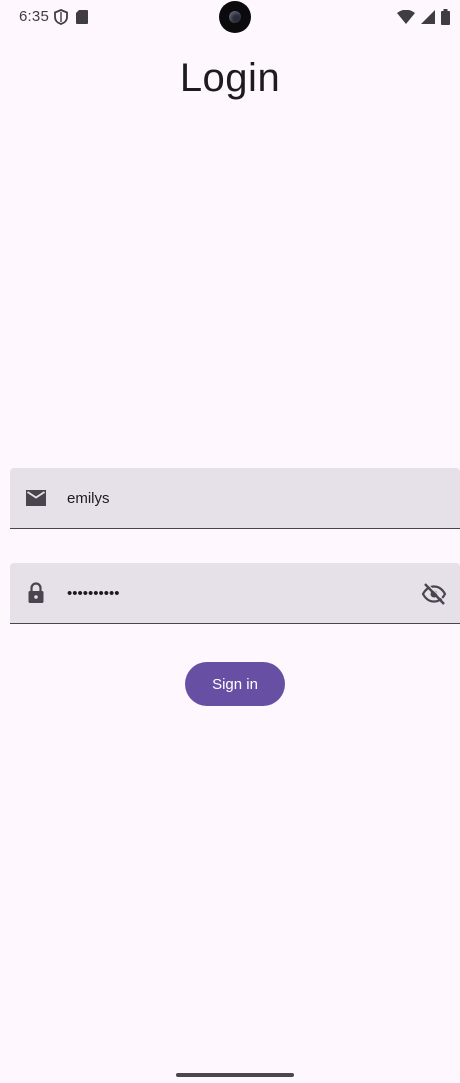 The width and height of the screenshot is (460, 1083). Describe the element at coordinates (34, 16) in the screenshot. I see `status-time: 6:35` at that location.